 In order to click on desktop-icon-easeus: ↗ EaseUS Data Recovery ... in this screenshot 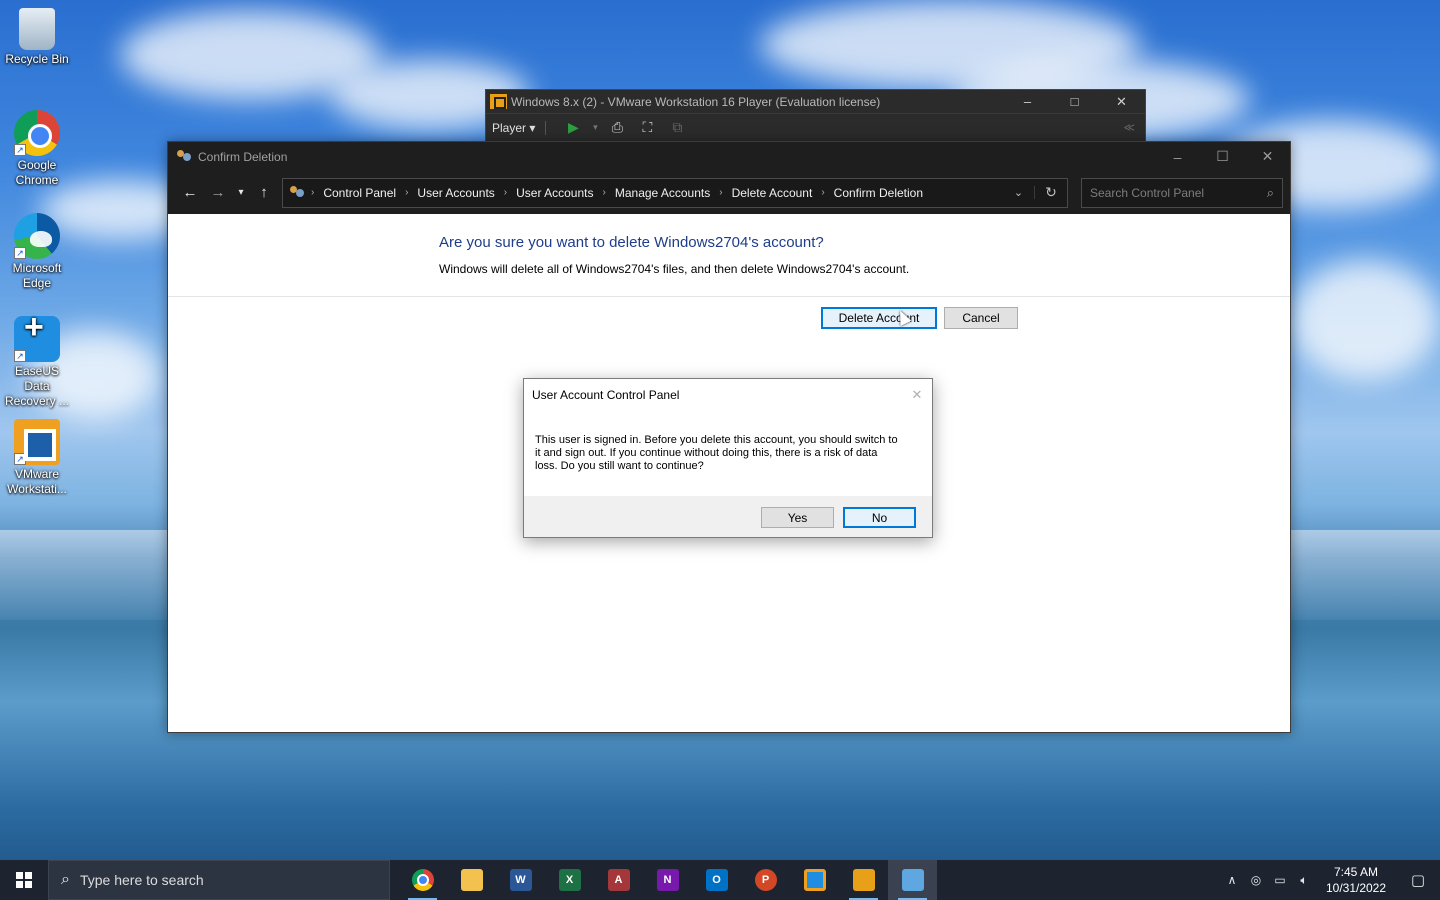, I will do `click(37, 362)`.